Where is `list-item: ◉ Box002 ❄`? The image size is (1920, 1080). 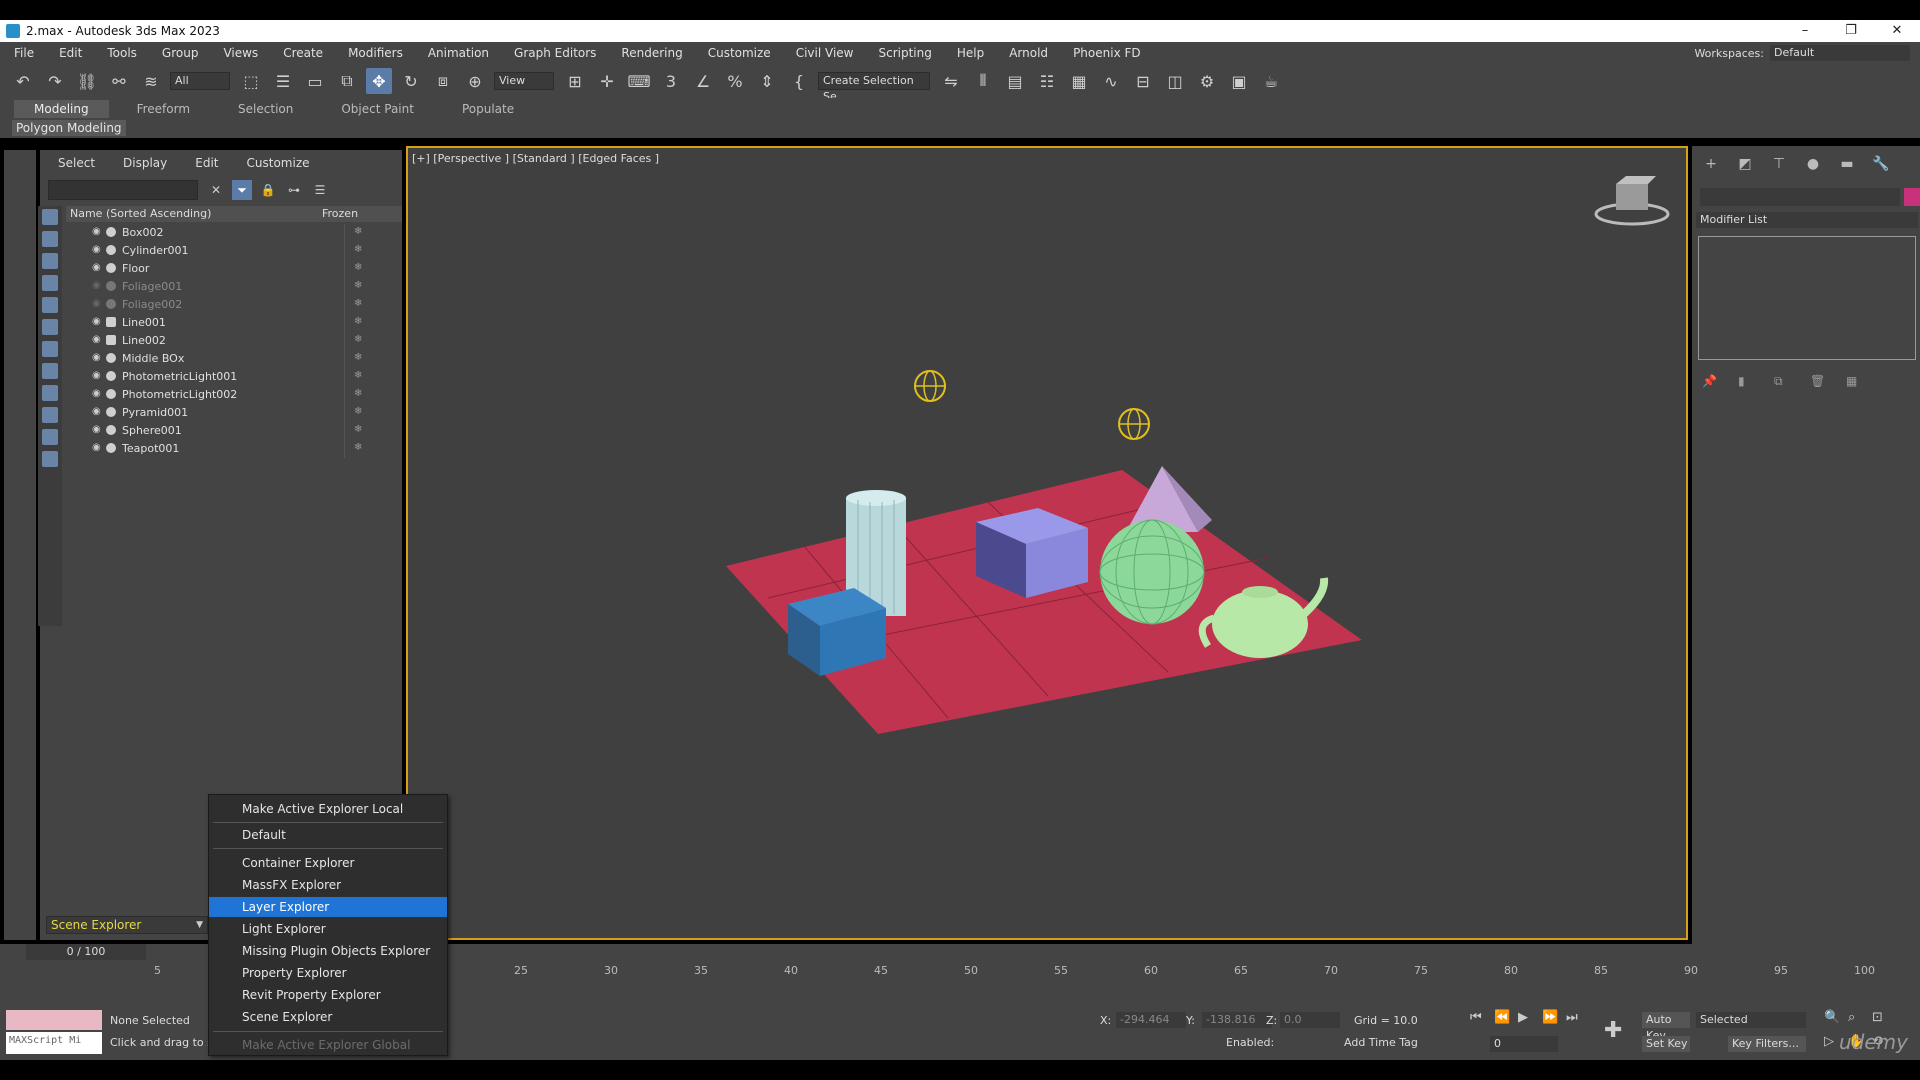 list-item: ◉ Box002 ❄ is located at coordinates (234, 233).